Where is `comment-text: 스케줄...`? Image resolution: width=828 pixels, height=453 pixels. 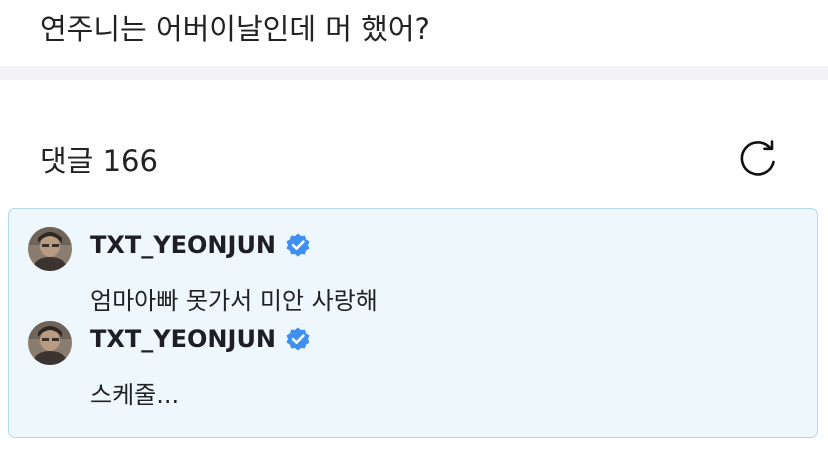
comment-text: 스케줄... is located at coordinates (135, 395).